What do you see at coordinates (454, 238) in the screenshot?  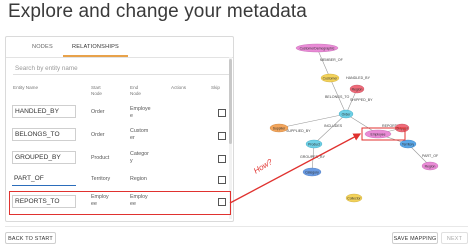 I see `next-button: NEXT` at bounding box center [454, 238].